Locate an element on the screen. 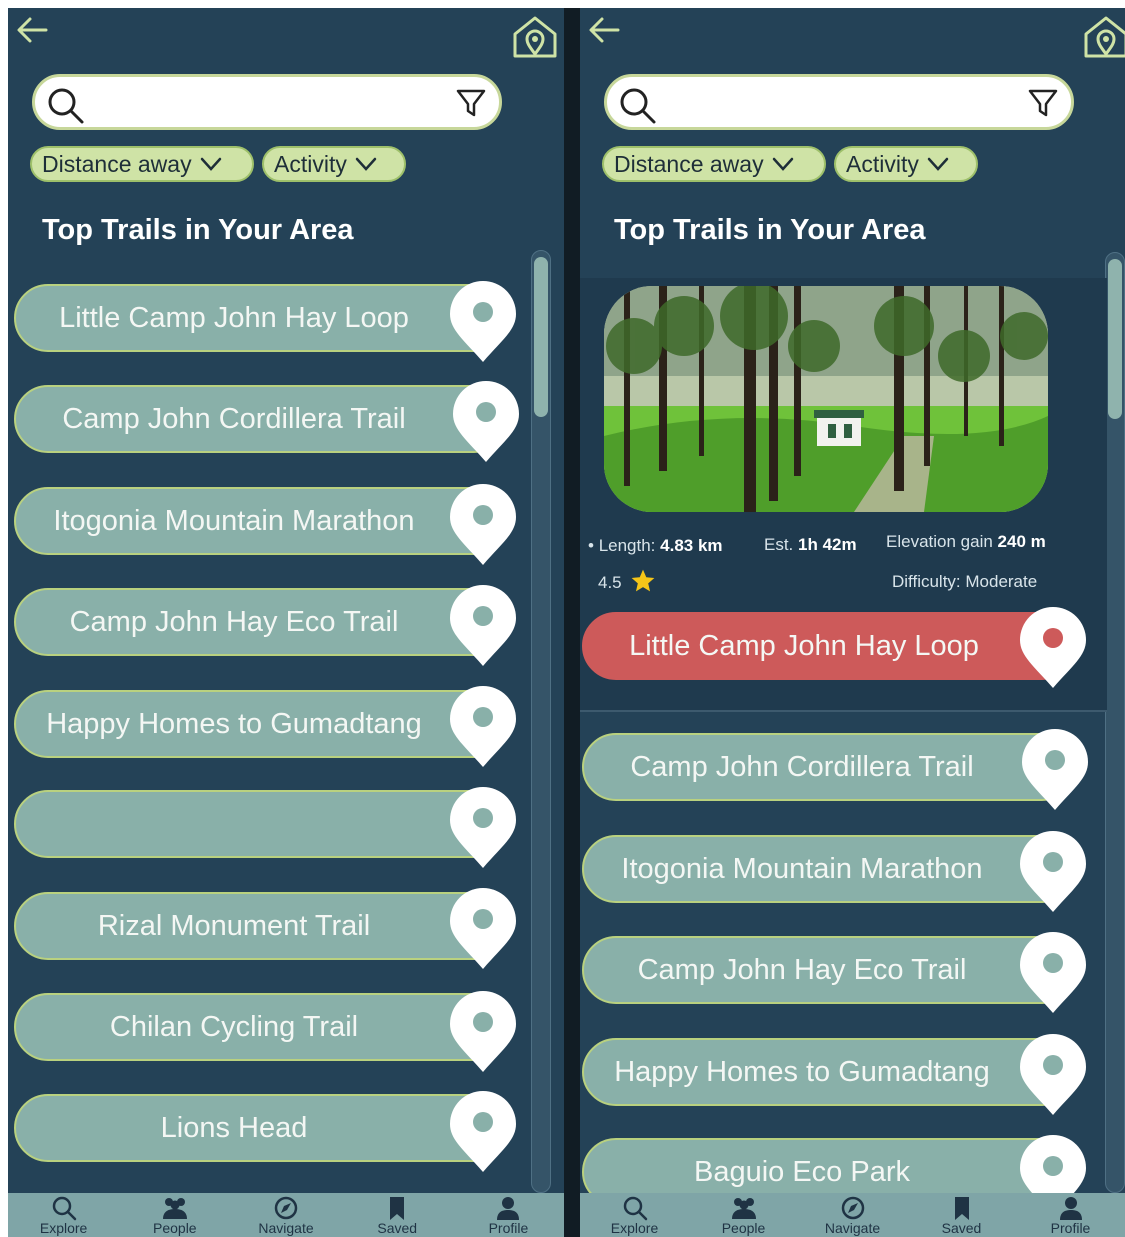 The height and width of the screenshot is (1237, 1125). trail-item: Lions Head is located at coordinates (261, 1128).